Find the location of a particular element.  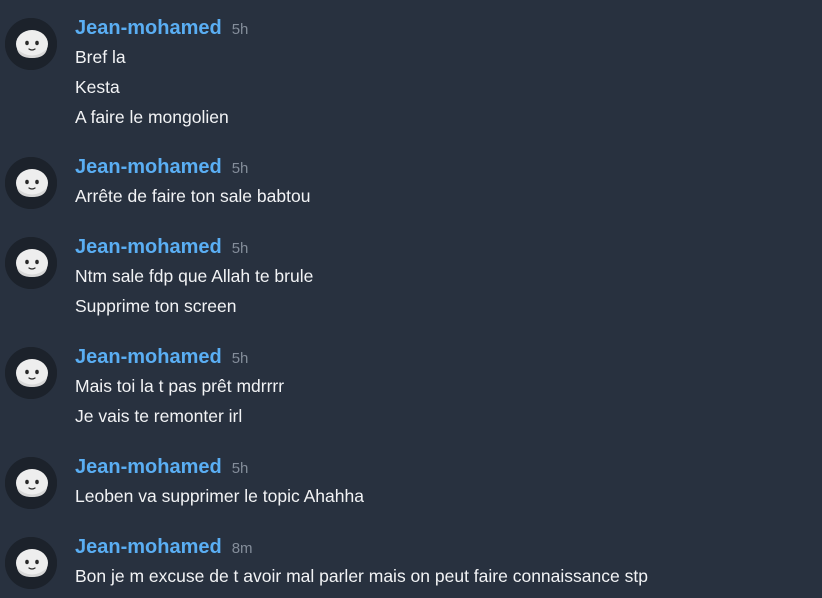

message-text: Je vais te remonter irl is located at coordinates (159, 416).